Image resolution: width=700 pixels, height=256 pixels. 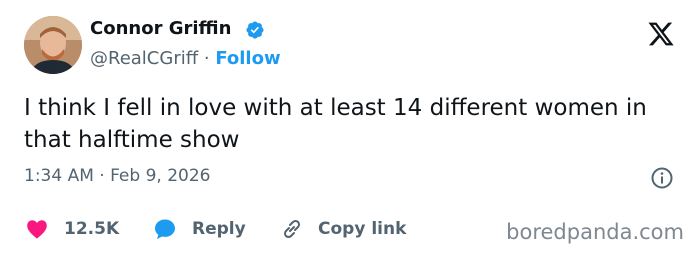 I want to click on copy-link-label: Copy link, so click(x=362, y=229).